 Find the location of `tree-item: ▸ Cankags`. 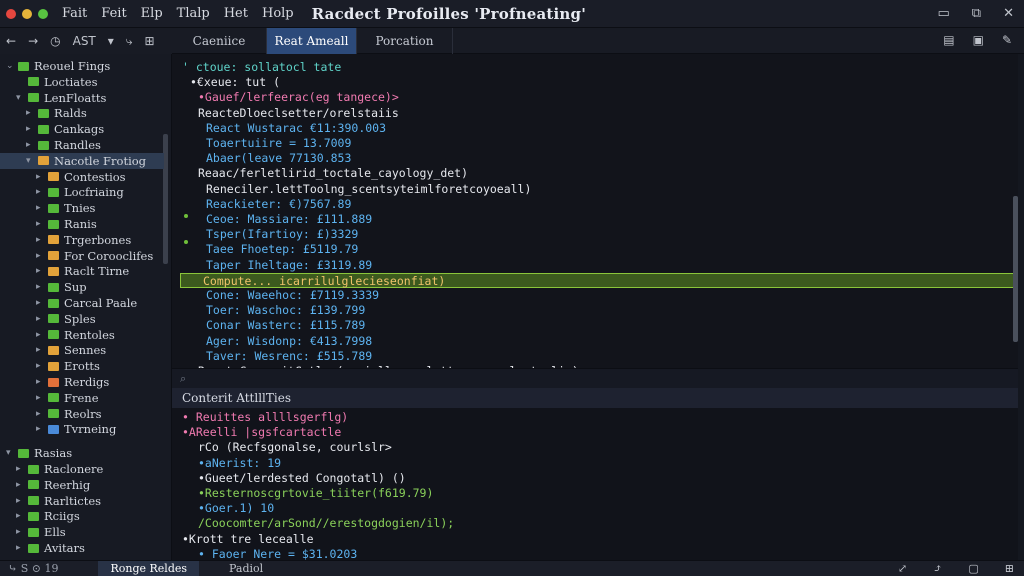

tree-item: ▸ Cankags is located at coordinates (52, 129).